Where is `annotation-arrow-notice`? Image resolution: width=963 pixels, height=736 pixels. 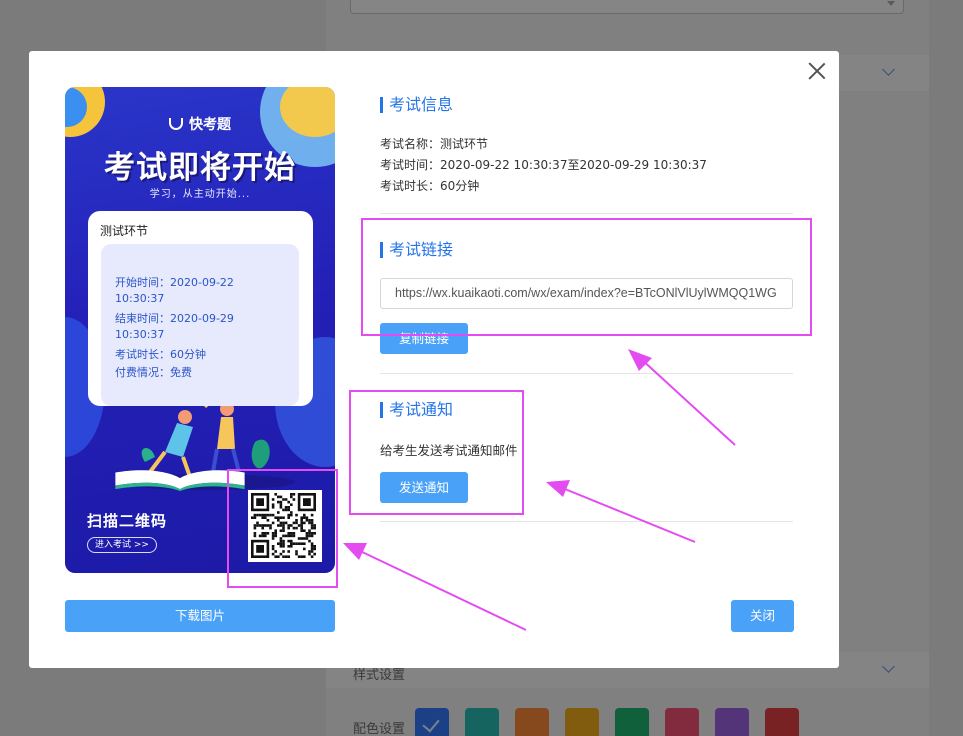 annotation-arrow-notice is located at coordinates (627, 514).